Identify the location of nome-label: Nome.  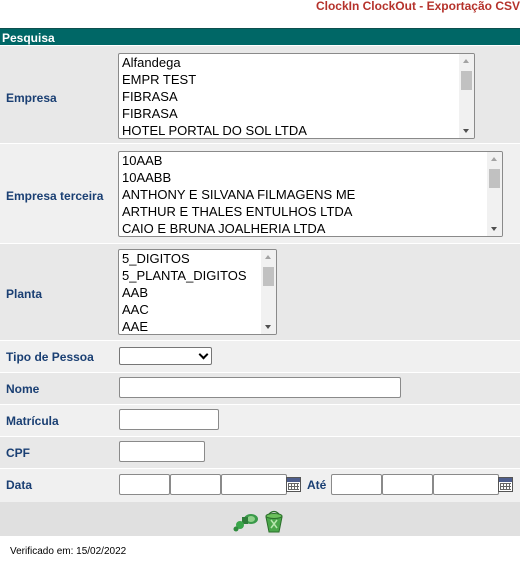
(23, 389).